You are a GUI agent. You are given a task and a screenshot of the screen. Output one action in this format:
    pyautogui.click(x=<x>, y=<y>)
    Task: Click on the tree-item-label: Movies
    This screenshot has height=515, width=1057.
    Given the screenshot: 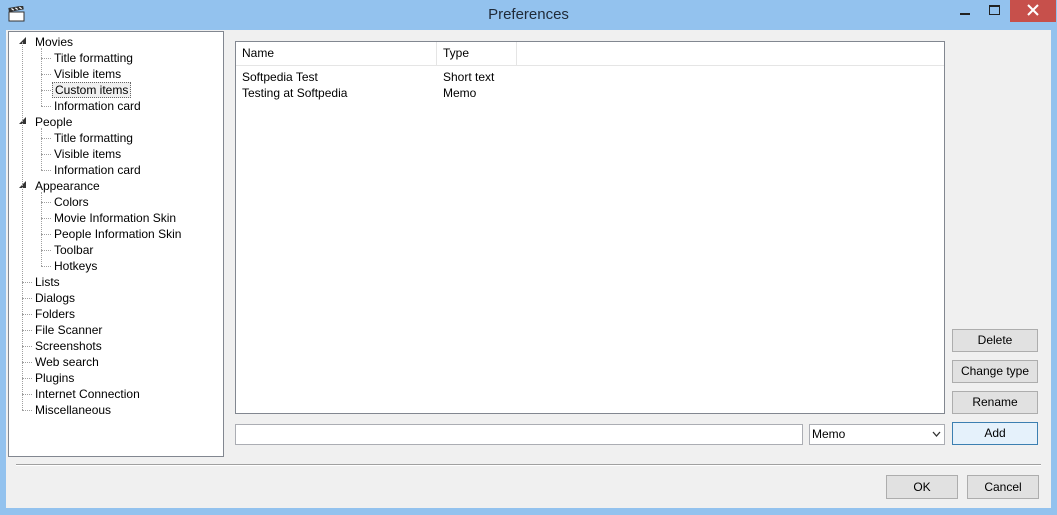 What is the action you would take?
    pyautogui.click(x=54, y=42)
    